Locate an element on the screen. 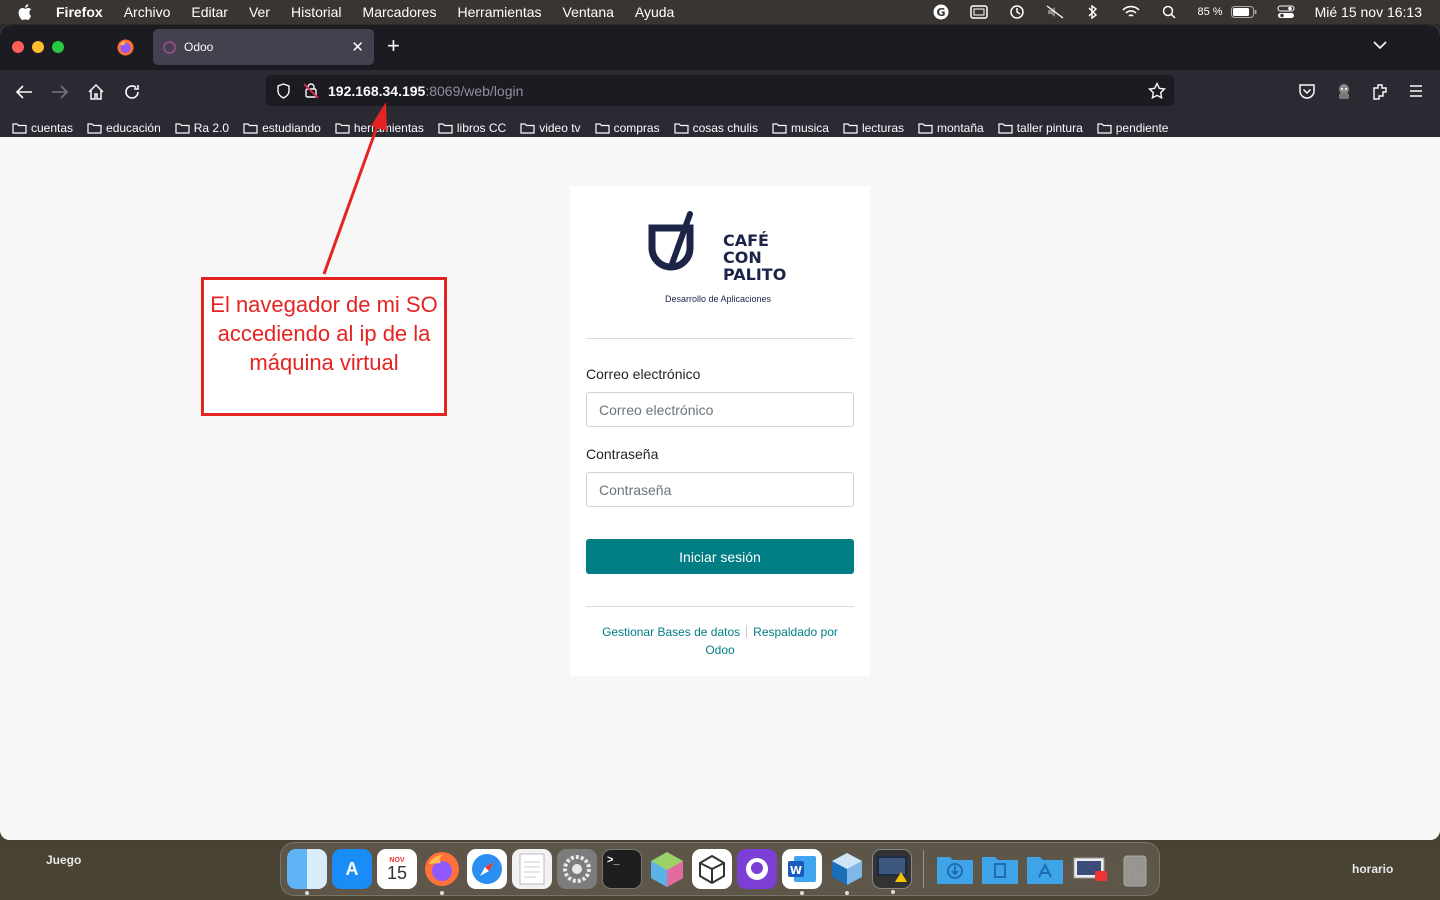 This screenshot has height=900, width=1440. bookmark-folder: educación is located at coordinates (124, 128).